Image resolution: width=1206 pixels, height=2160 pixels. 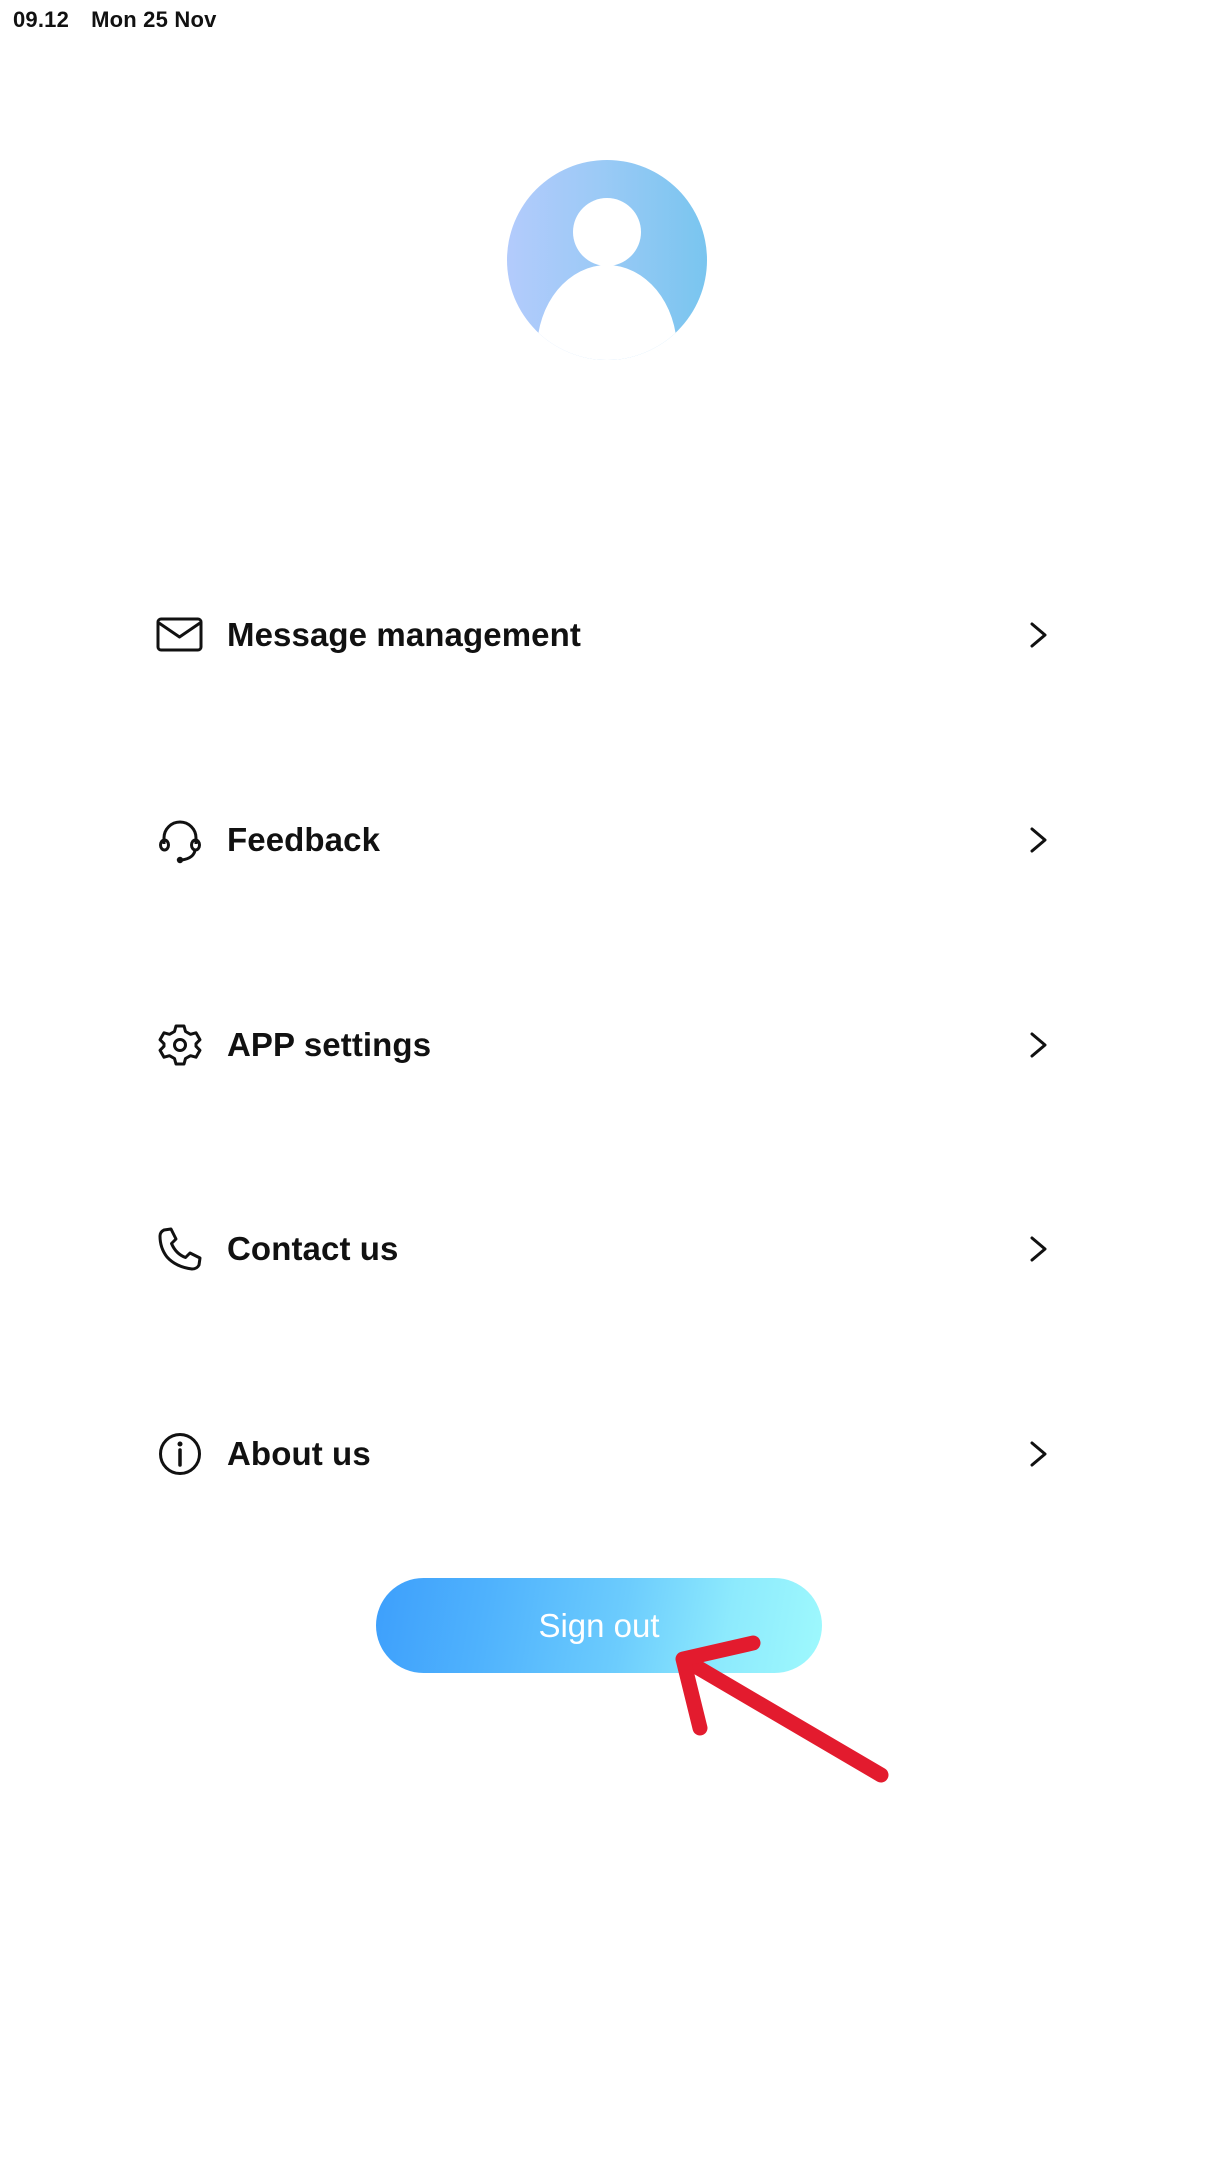 What do you see at coordinates (41, 19) in the screenshot?
I see `status-time: 09.12` at bounding box center [41, 19].